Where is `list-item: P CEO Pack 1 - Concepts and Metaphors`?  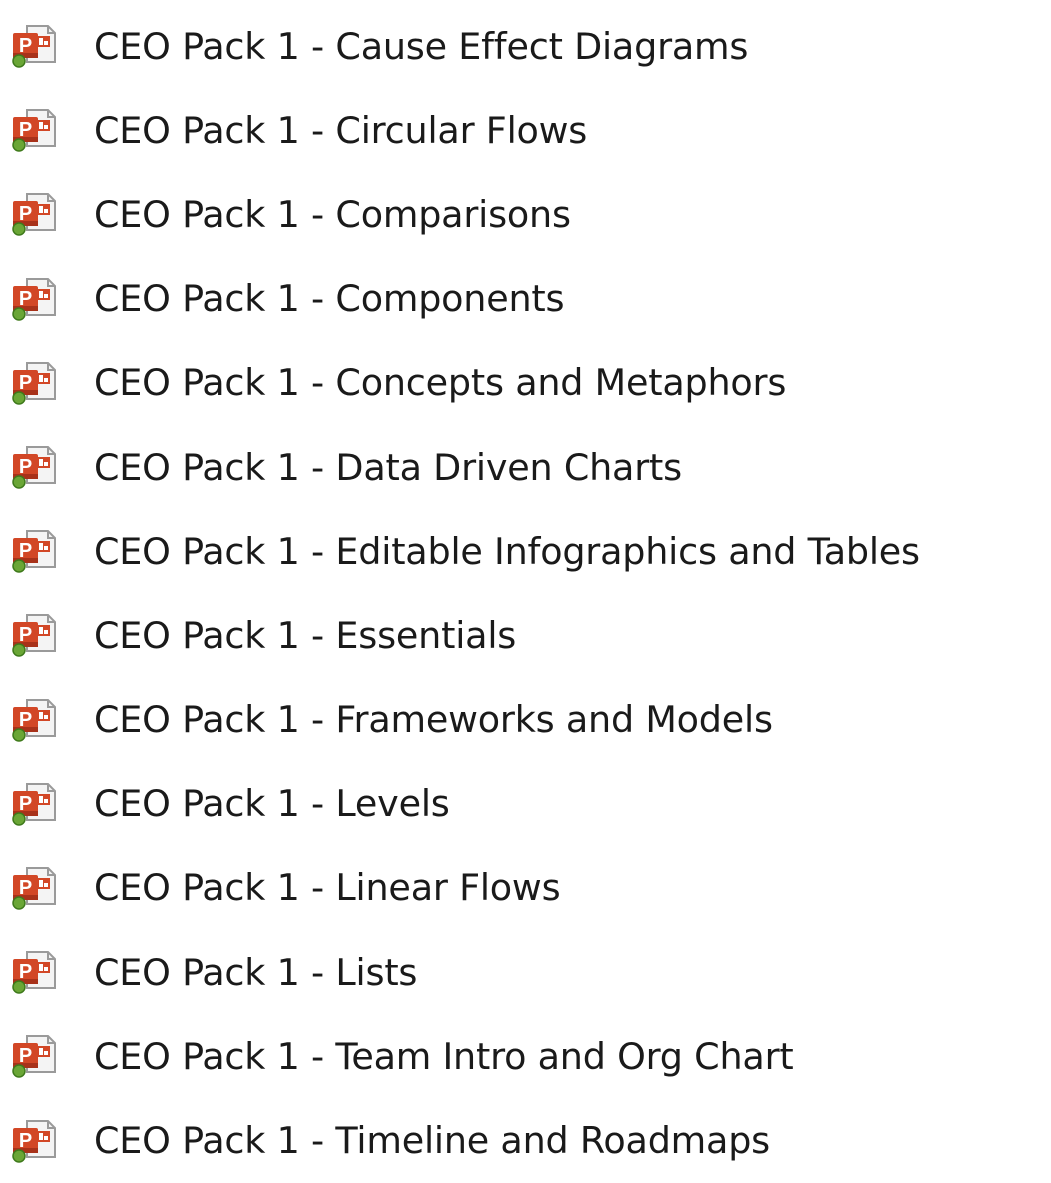
list-item: P CEO Pack 1 - Concepts and Metaphors is located at coordinates (525, 383).